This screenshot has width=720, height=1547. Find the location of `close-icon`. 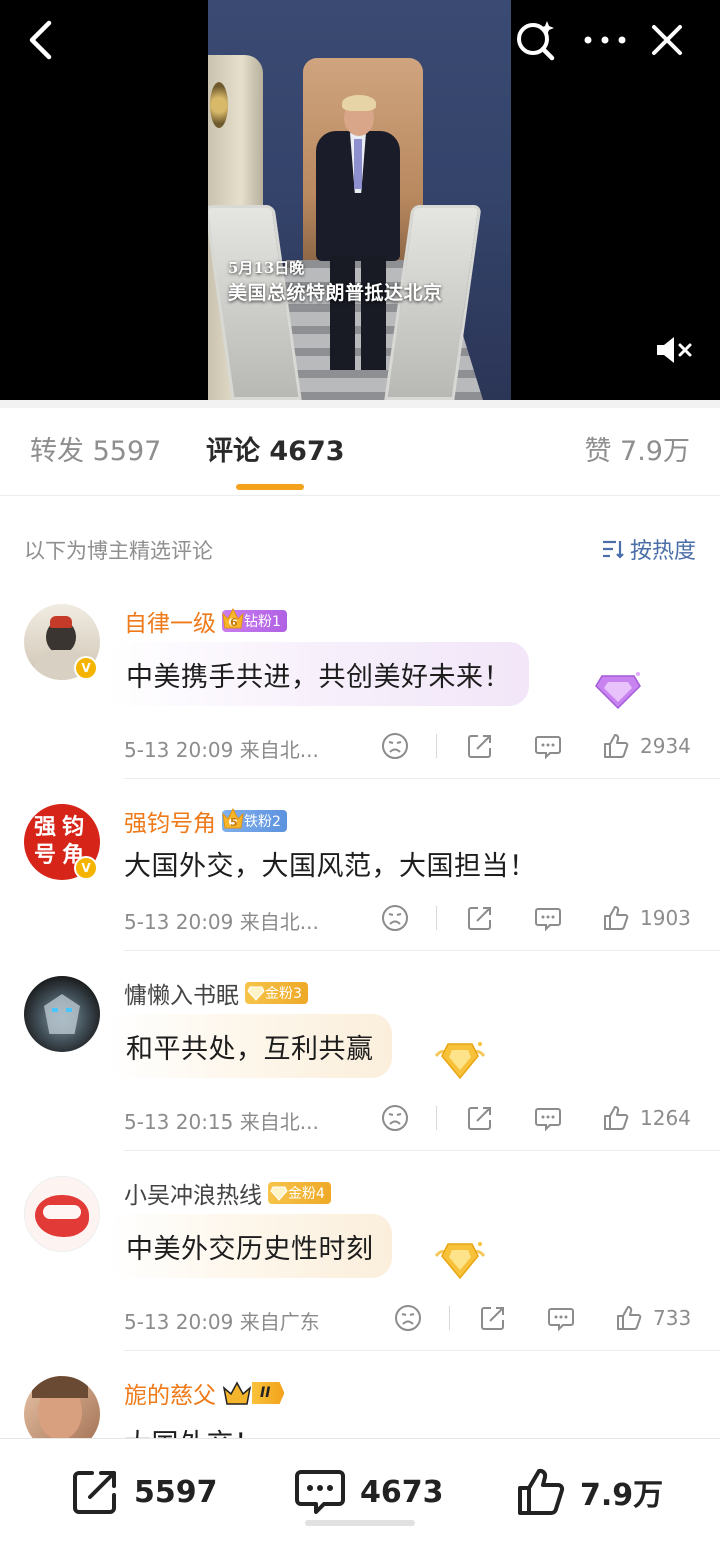

close-icon is located at coordinates (667, 40).